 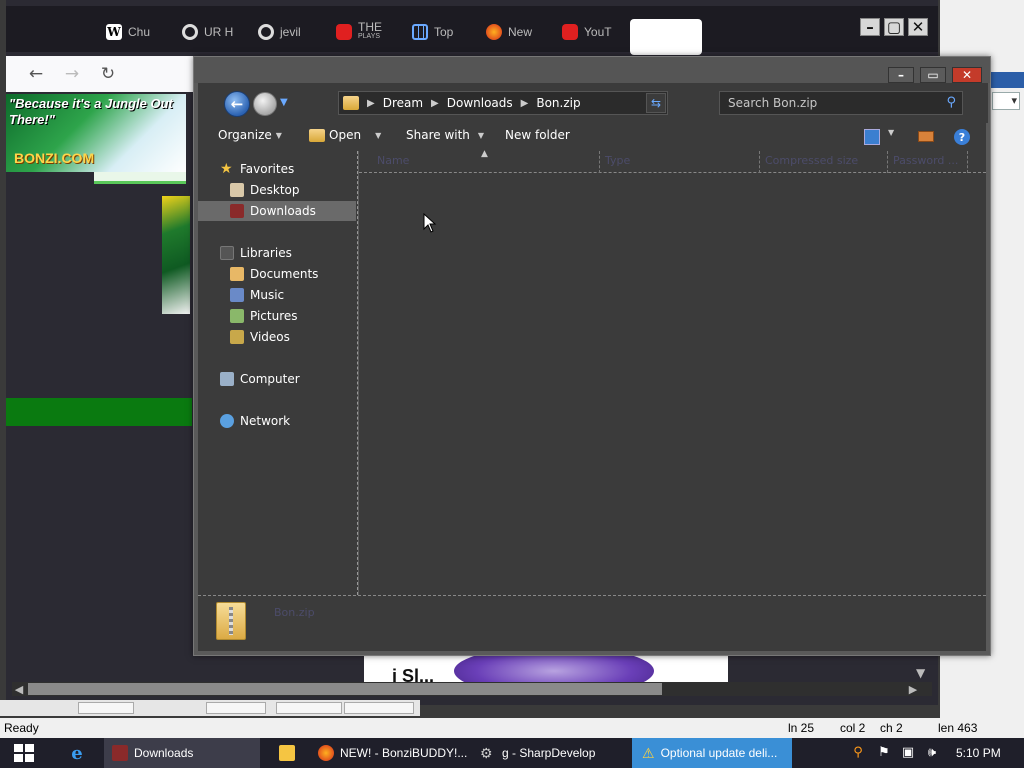 What do you see at coordinates (77, 753) in the screenshot?
I see `internet-explorer-button: e` at bounding box center [77, 753].